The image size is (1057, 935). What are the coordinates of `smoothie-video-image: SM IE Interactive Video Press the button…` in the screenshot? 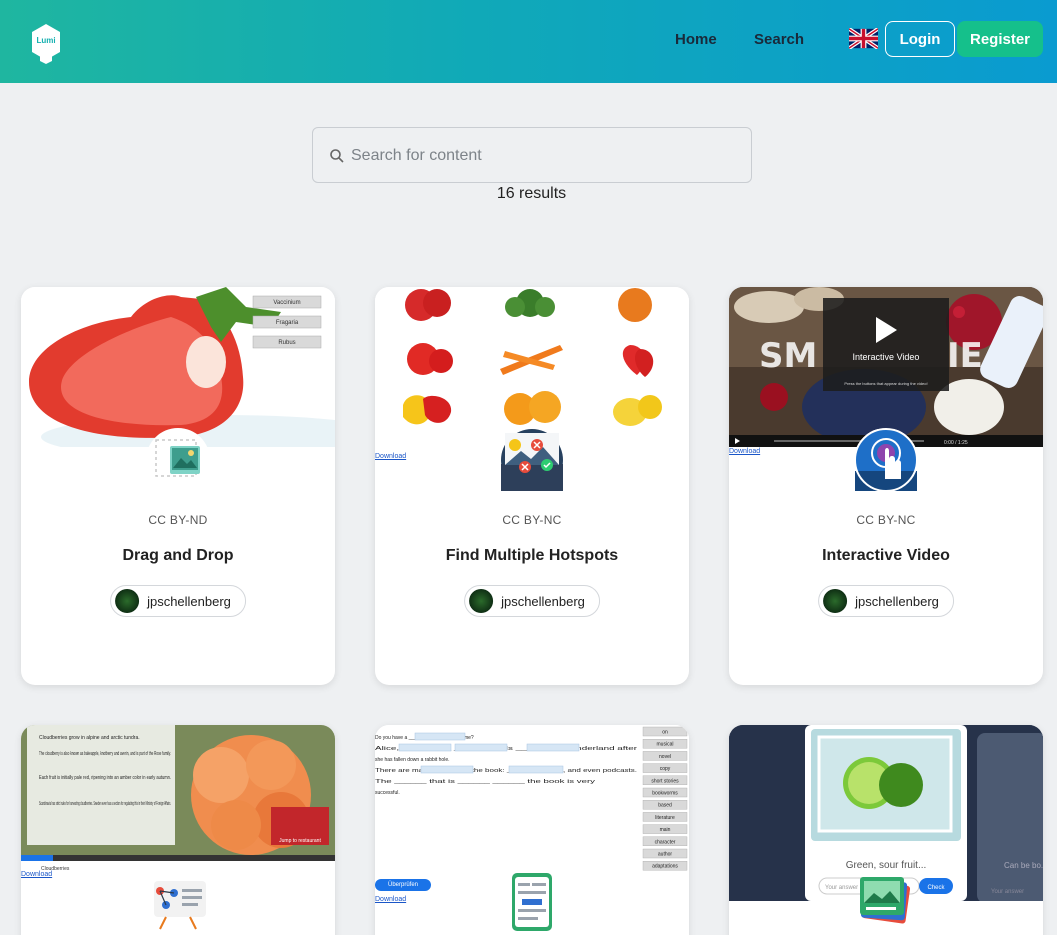 It's located at (886, 367).